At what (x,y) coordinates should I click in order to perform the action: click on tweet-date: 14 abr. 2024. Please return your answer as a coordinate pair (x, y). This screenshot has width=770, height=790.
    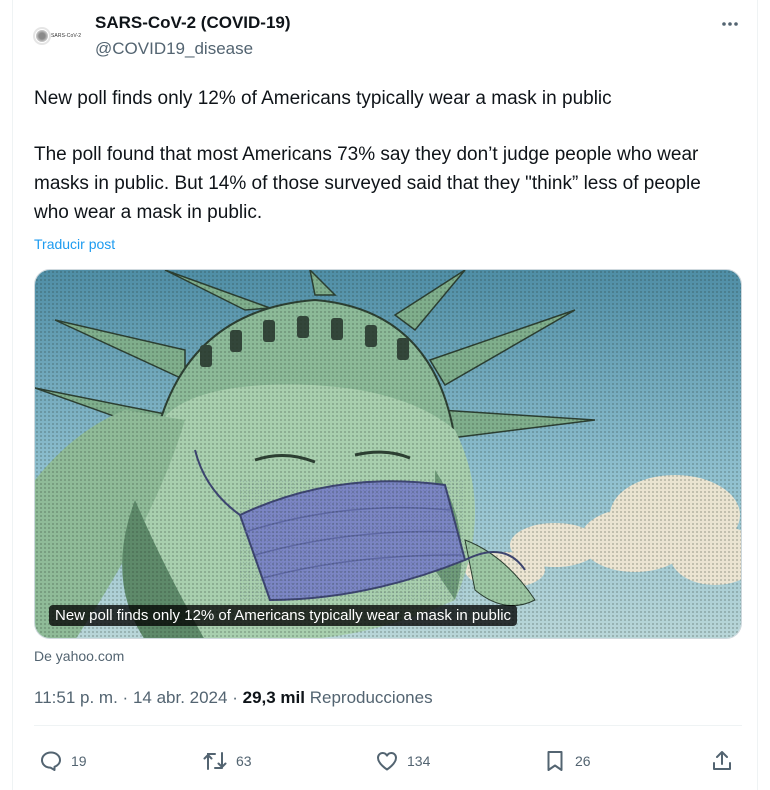
    Looking at the image, I should click on (180, 697).